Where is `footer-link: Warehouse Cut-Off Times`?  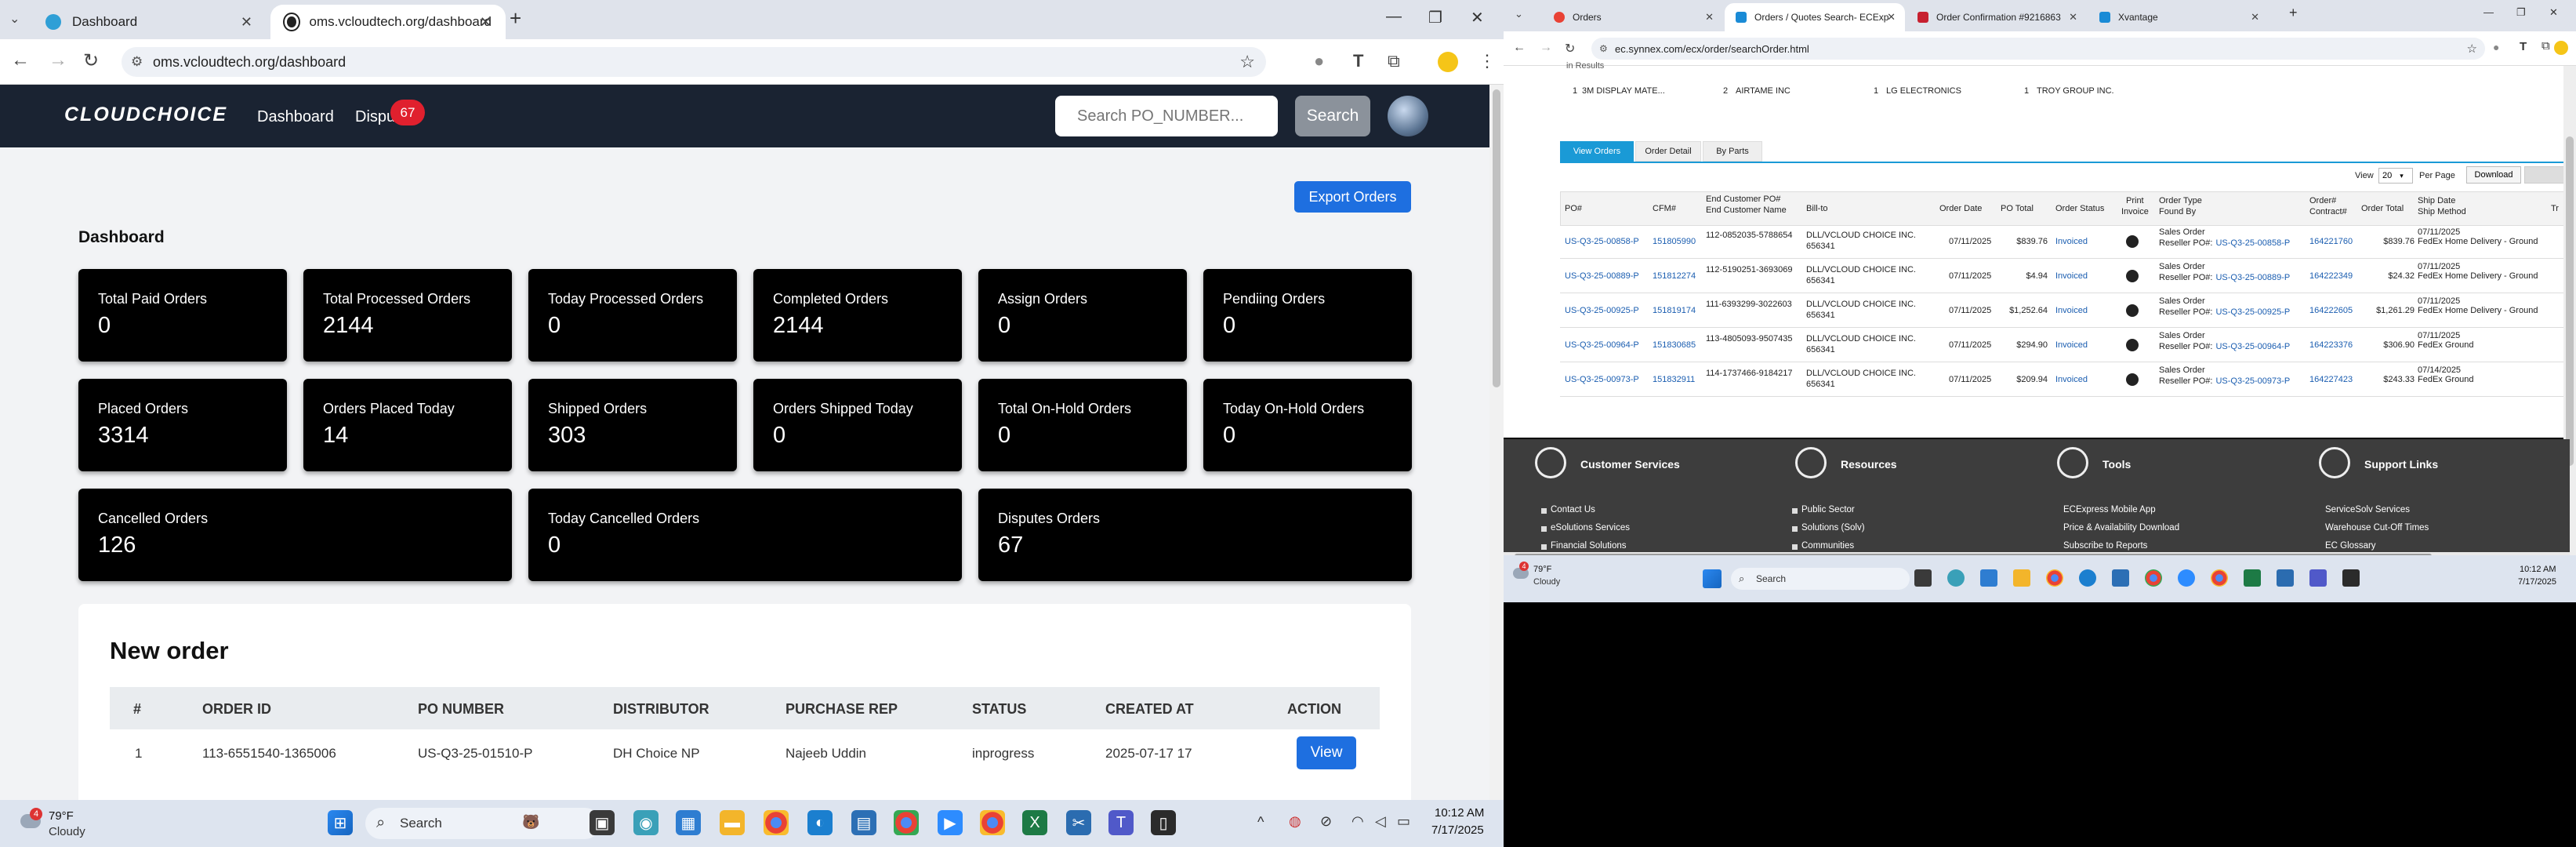 footer-link: Warehouse Cut-Off Times is located at coordinates (2377, 528).